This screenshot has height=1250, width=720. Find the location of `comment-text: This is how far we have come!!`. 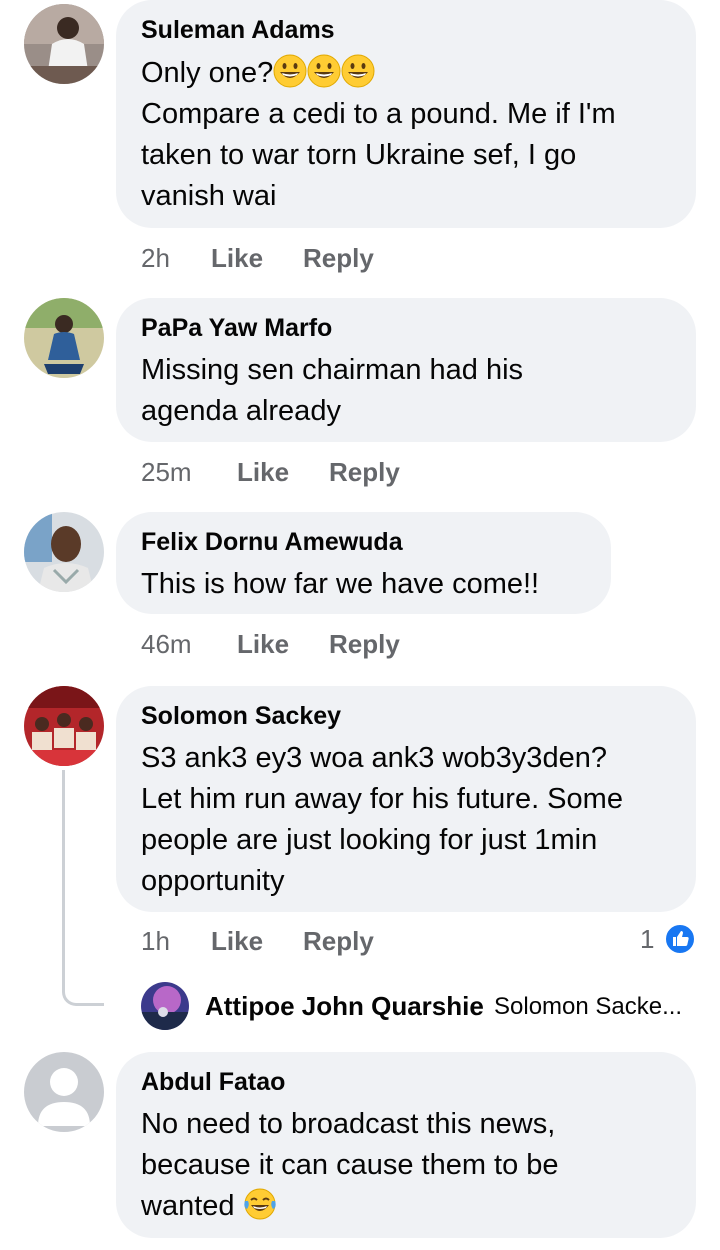

comment-text: This is how far we have come!! is located at coordinates (340, 584).